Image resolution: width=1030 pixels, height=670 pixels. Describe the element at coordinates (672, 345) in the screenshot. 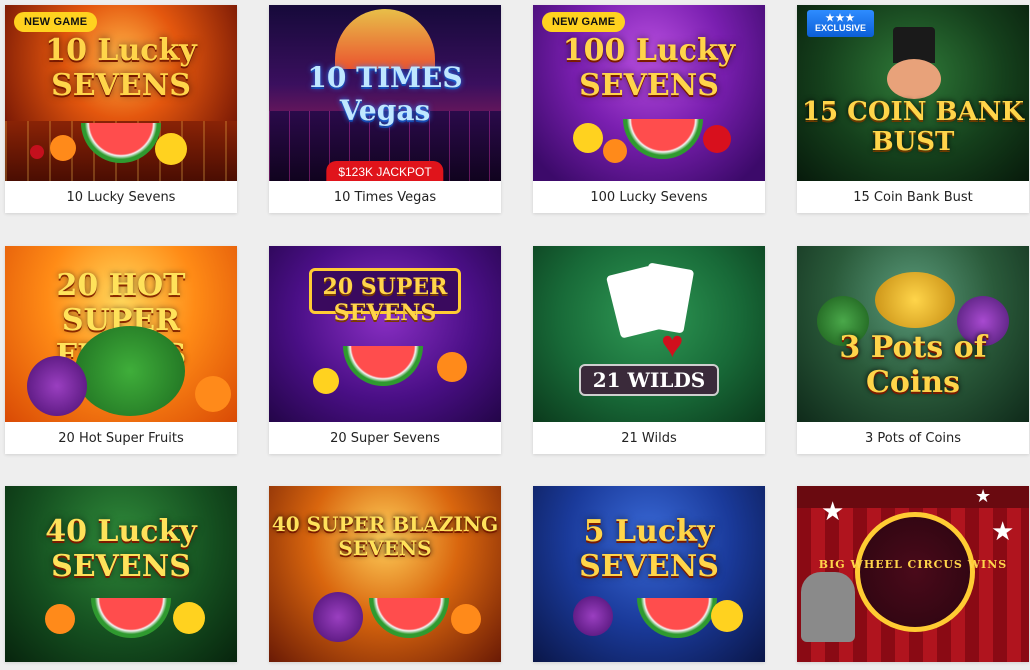

I see `heart-icon: ♥` at that location.